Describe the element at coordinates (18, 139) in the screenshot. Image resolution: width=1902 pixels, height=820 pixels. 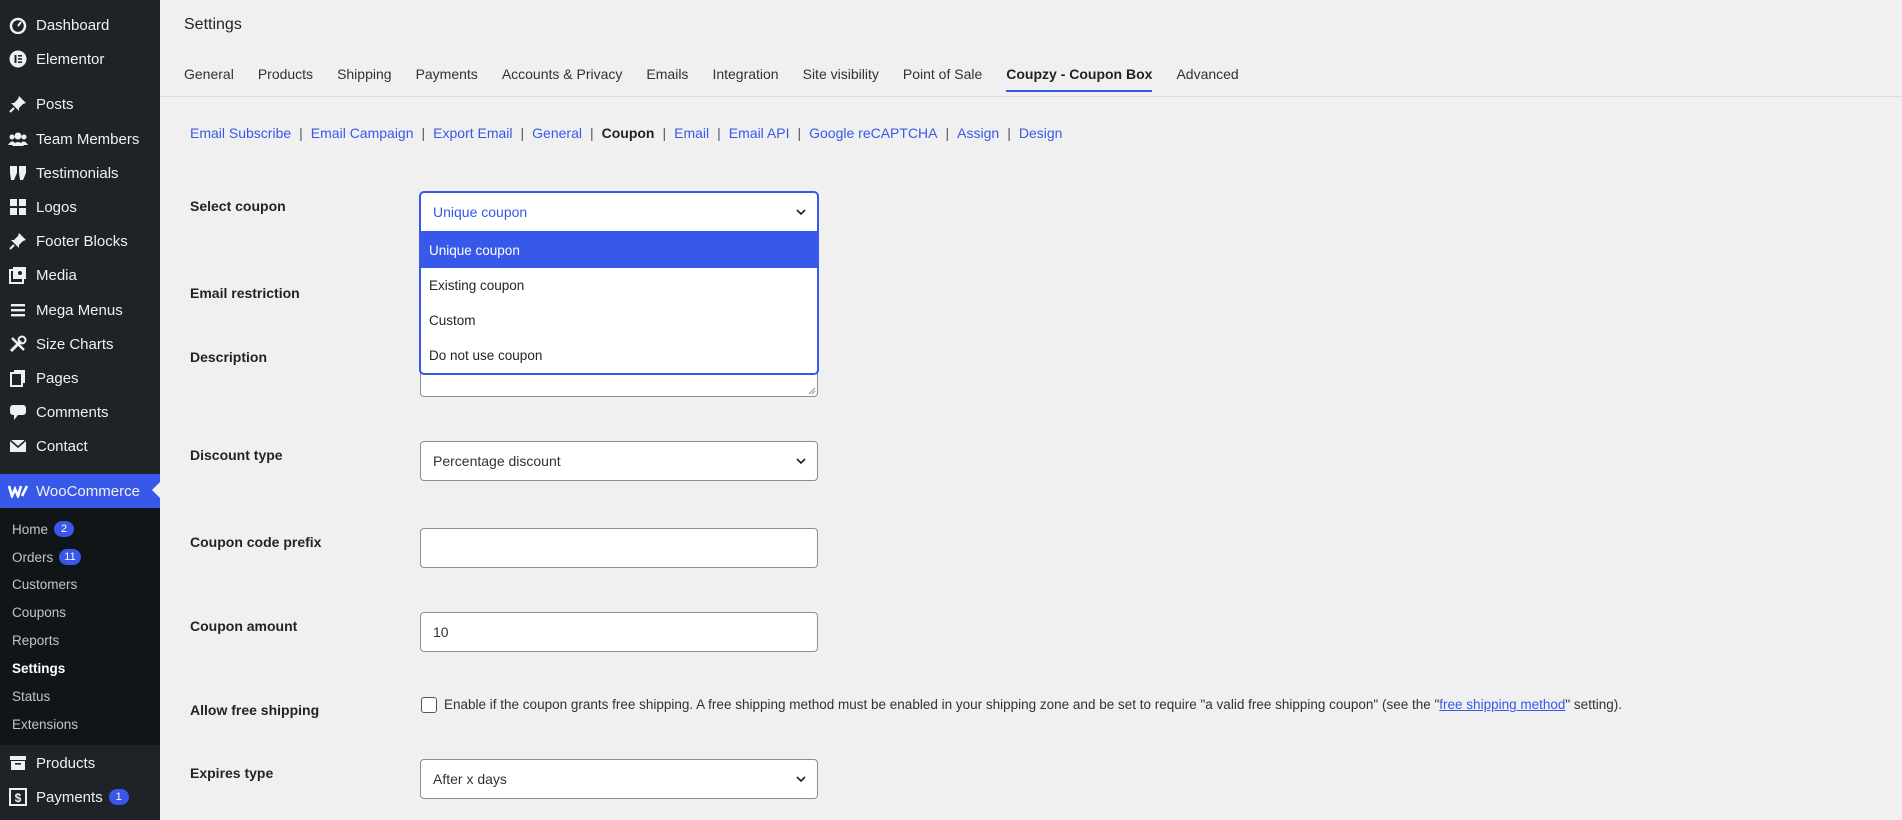
I see `users-icon` at that location.